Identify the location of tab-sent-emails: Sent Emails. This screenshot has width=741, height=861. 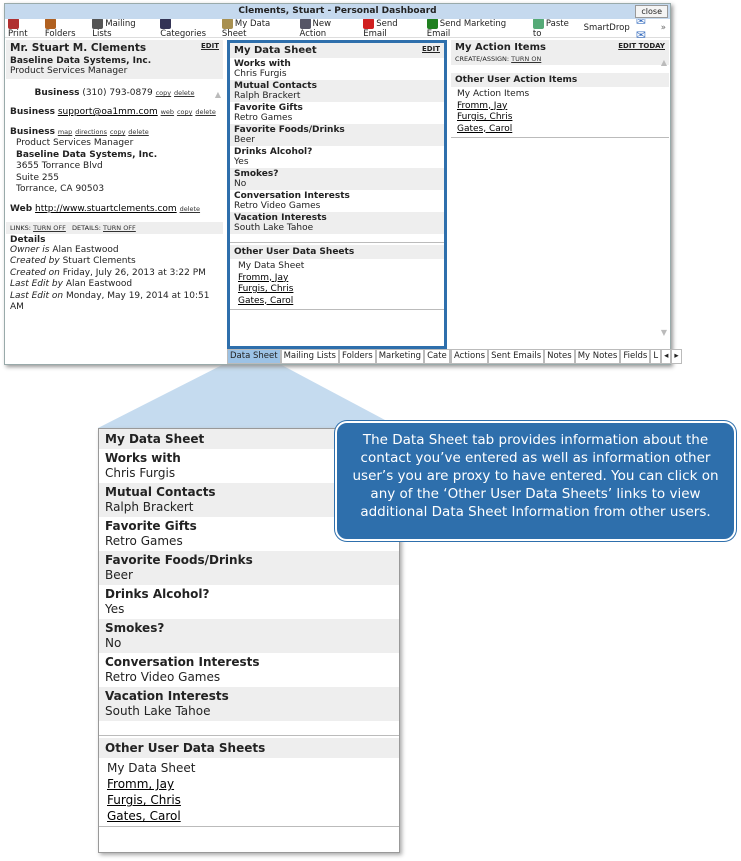
(516, 356).